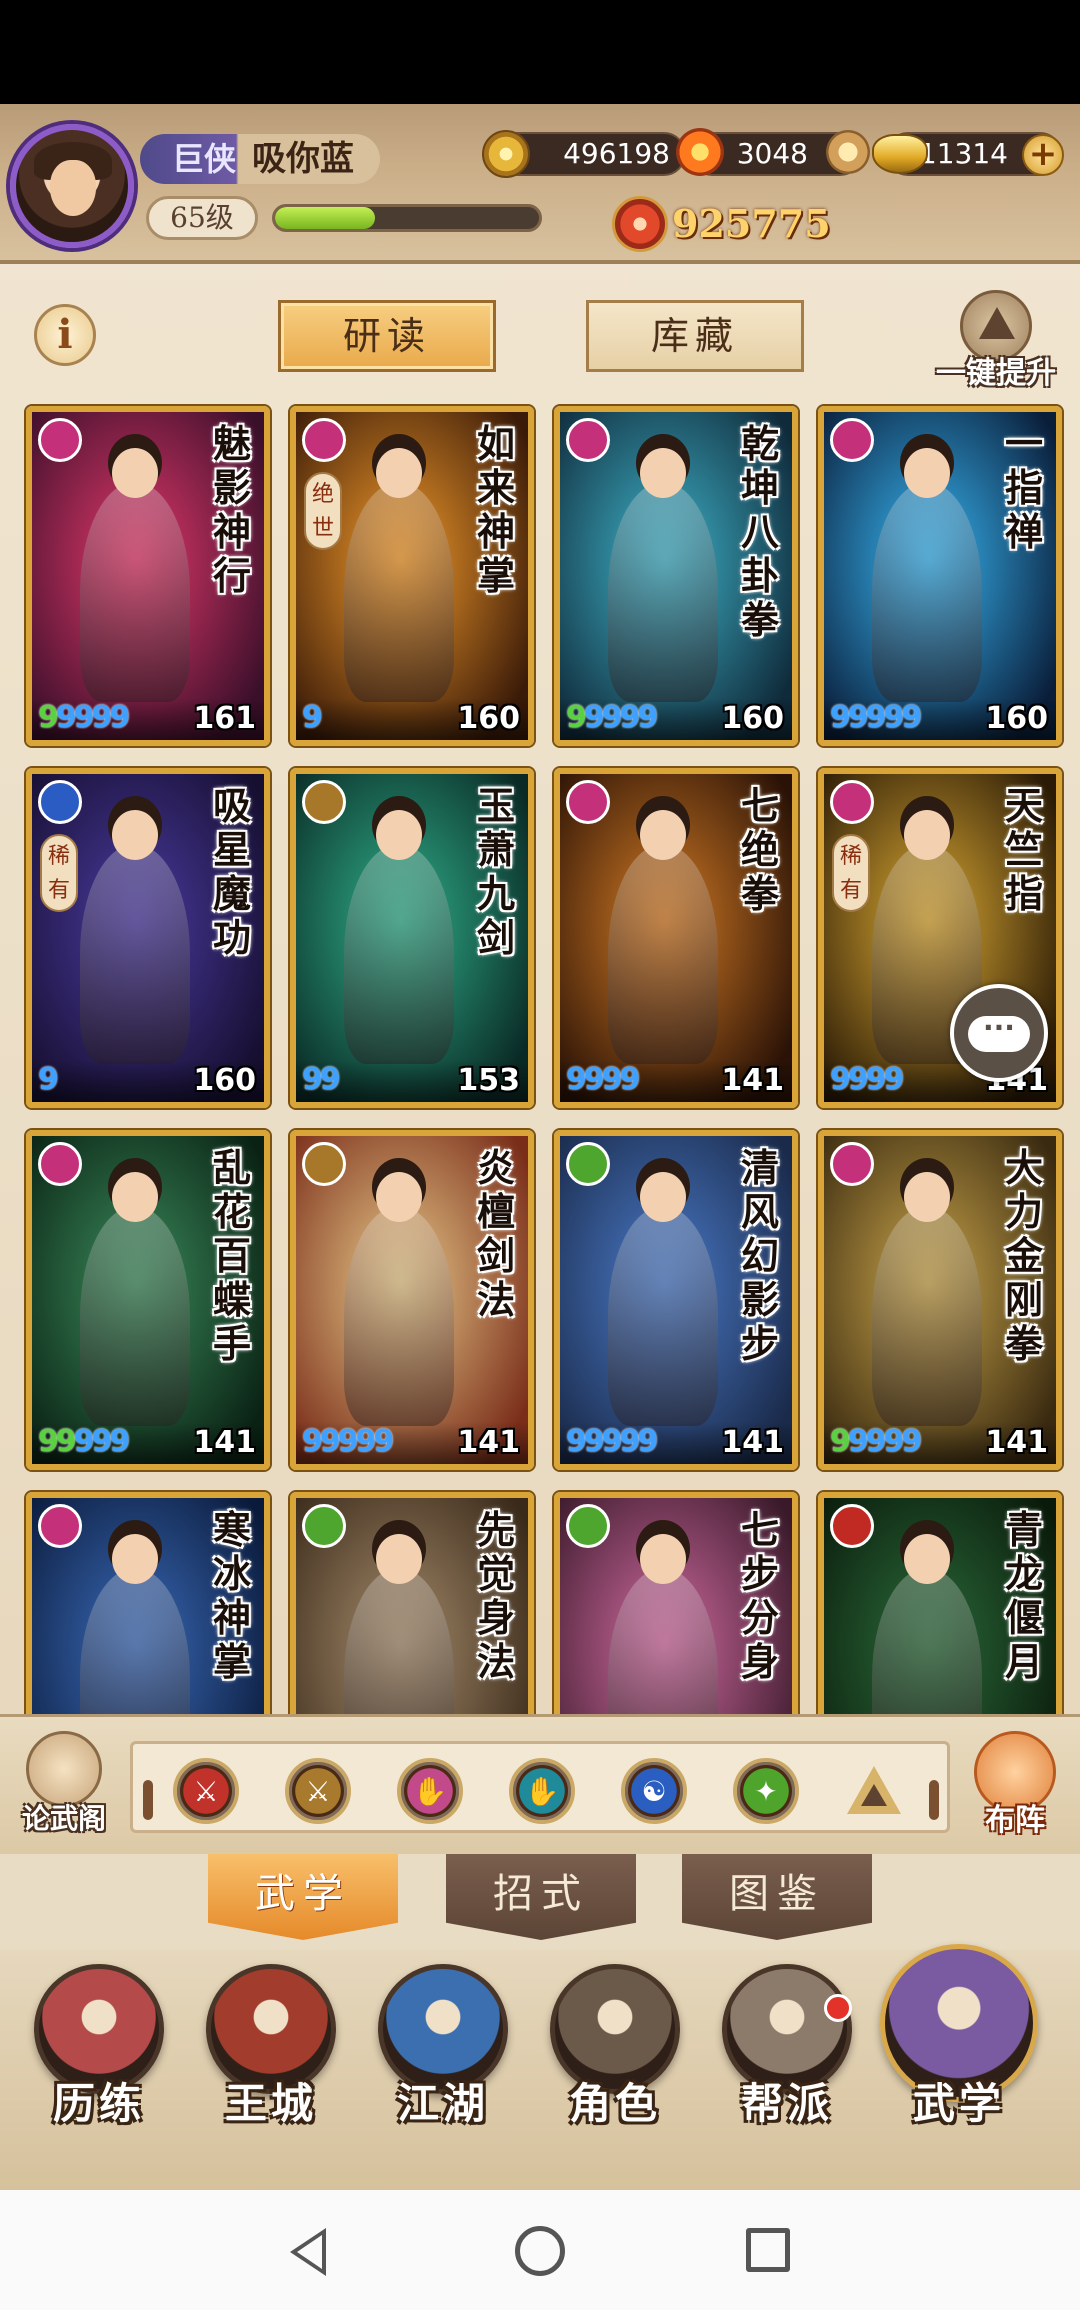 The image size is (1080, 2310). I want to click on star-drops: 9, so click(312, 717).